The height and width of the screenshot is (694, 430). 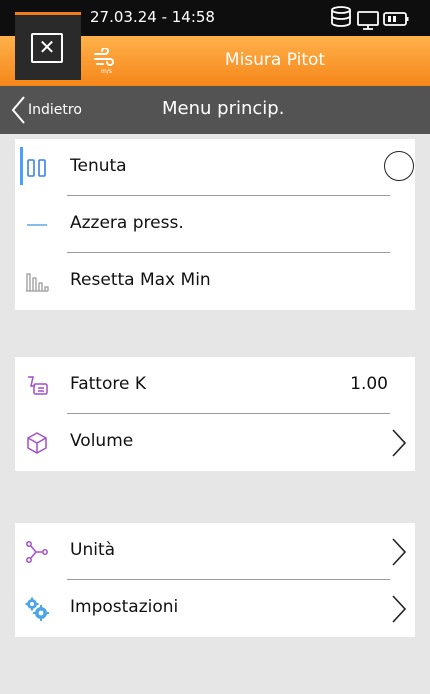 I want to click on dash-icon, so click(x=37, y=225).